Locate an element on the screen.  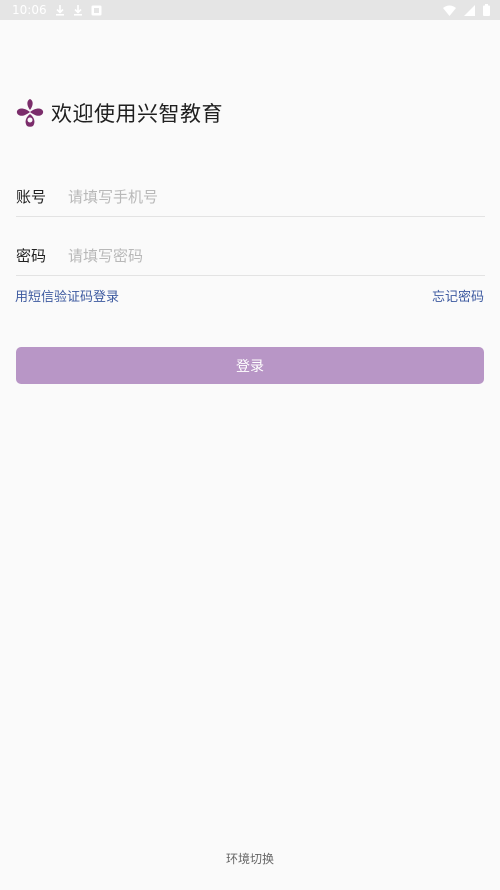
forgot-password-link: 忘记密码 is located at coordinates (458, 295).